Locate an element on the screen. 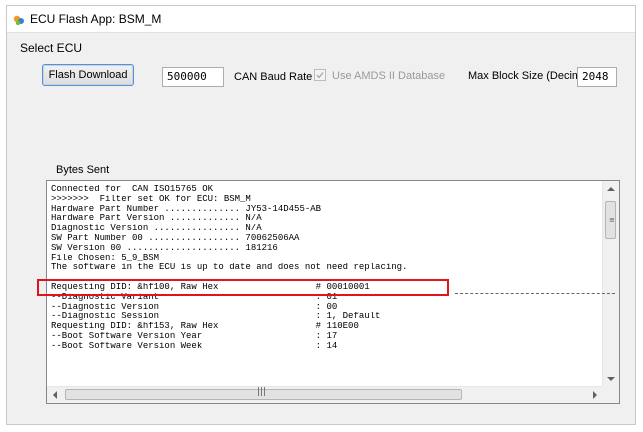  bytes-sent-label: Bytes Sent is located at coordinates (83, 170).